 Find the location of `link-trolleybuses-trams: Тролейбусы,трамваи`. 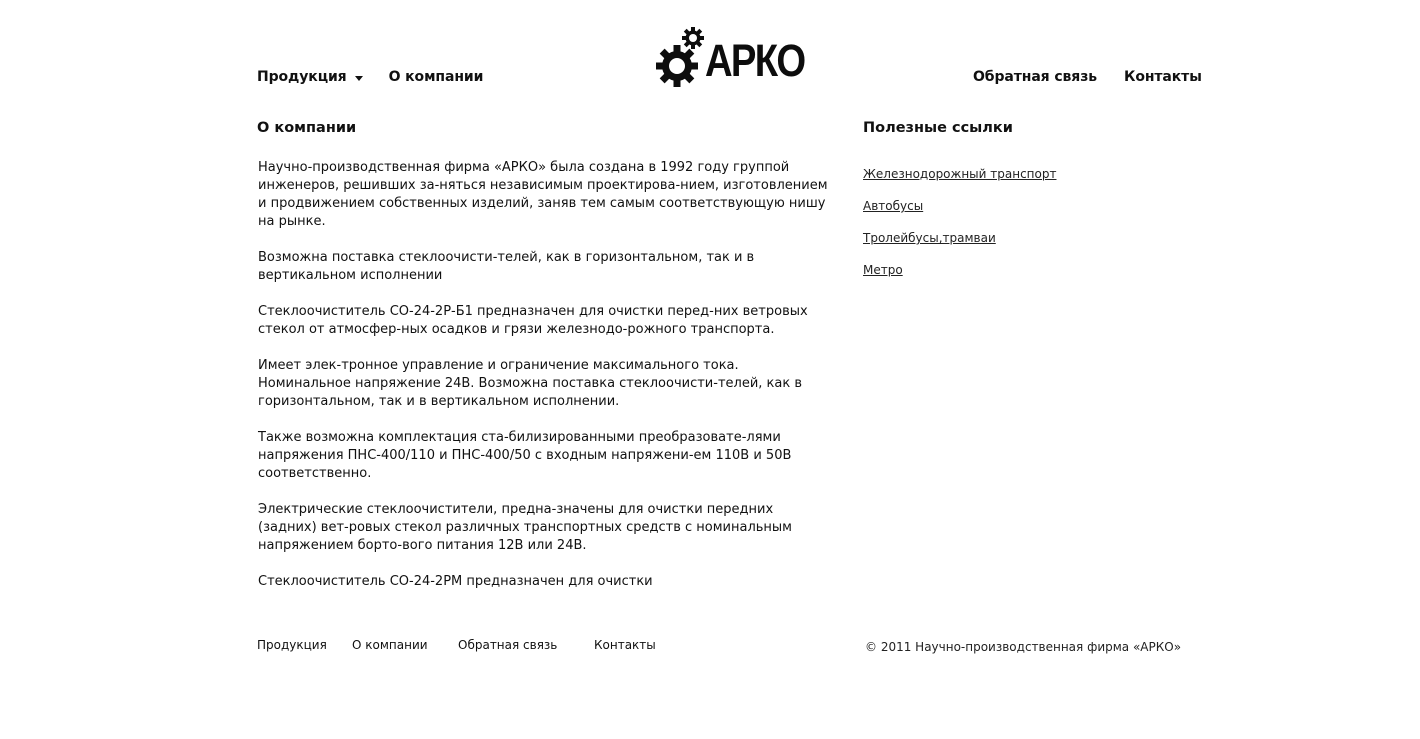

link-trolleybuses-trams: Тролейбусы,трамваи is located at coordinates (929, 238).